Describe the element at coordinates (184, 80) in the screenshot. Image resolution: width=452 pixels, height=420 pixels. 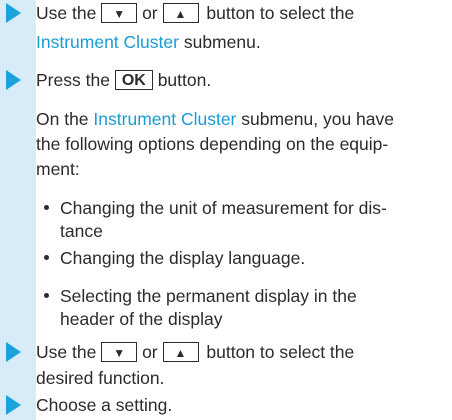
I see `step-2-post: button.` at that location.